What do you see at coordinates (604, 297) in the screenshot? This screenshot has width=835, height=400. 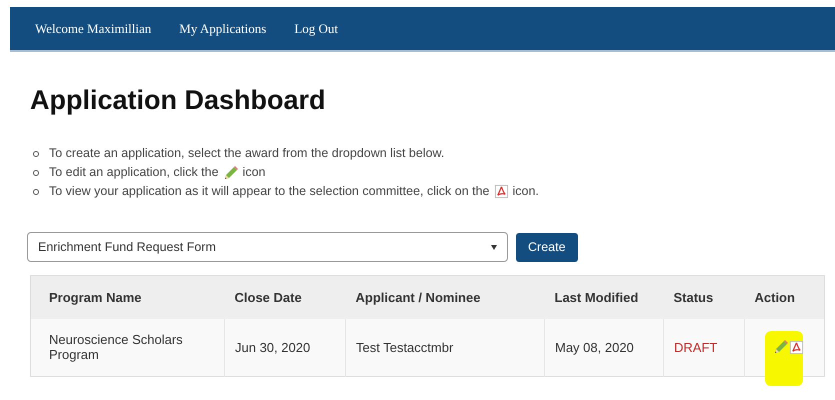 I see `column-header: Last Modified` at bounding box center [604, 297].